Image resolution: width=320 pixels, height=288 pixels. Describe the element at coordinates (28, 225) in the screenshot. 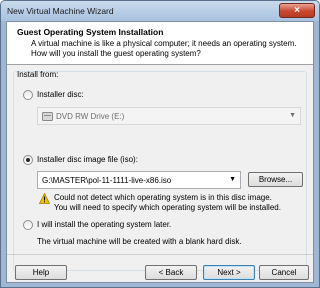

I see `install-later-radio` at that location.